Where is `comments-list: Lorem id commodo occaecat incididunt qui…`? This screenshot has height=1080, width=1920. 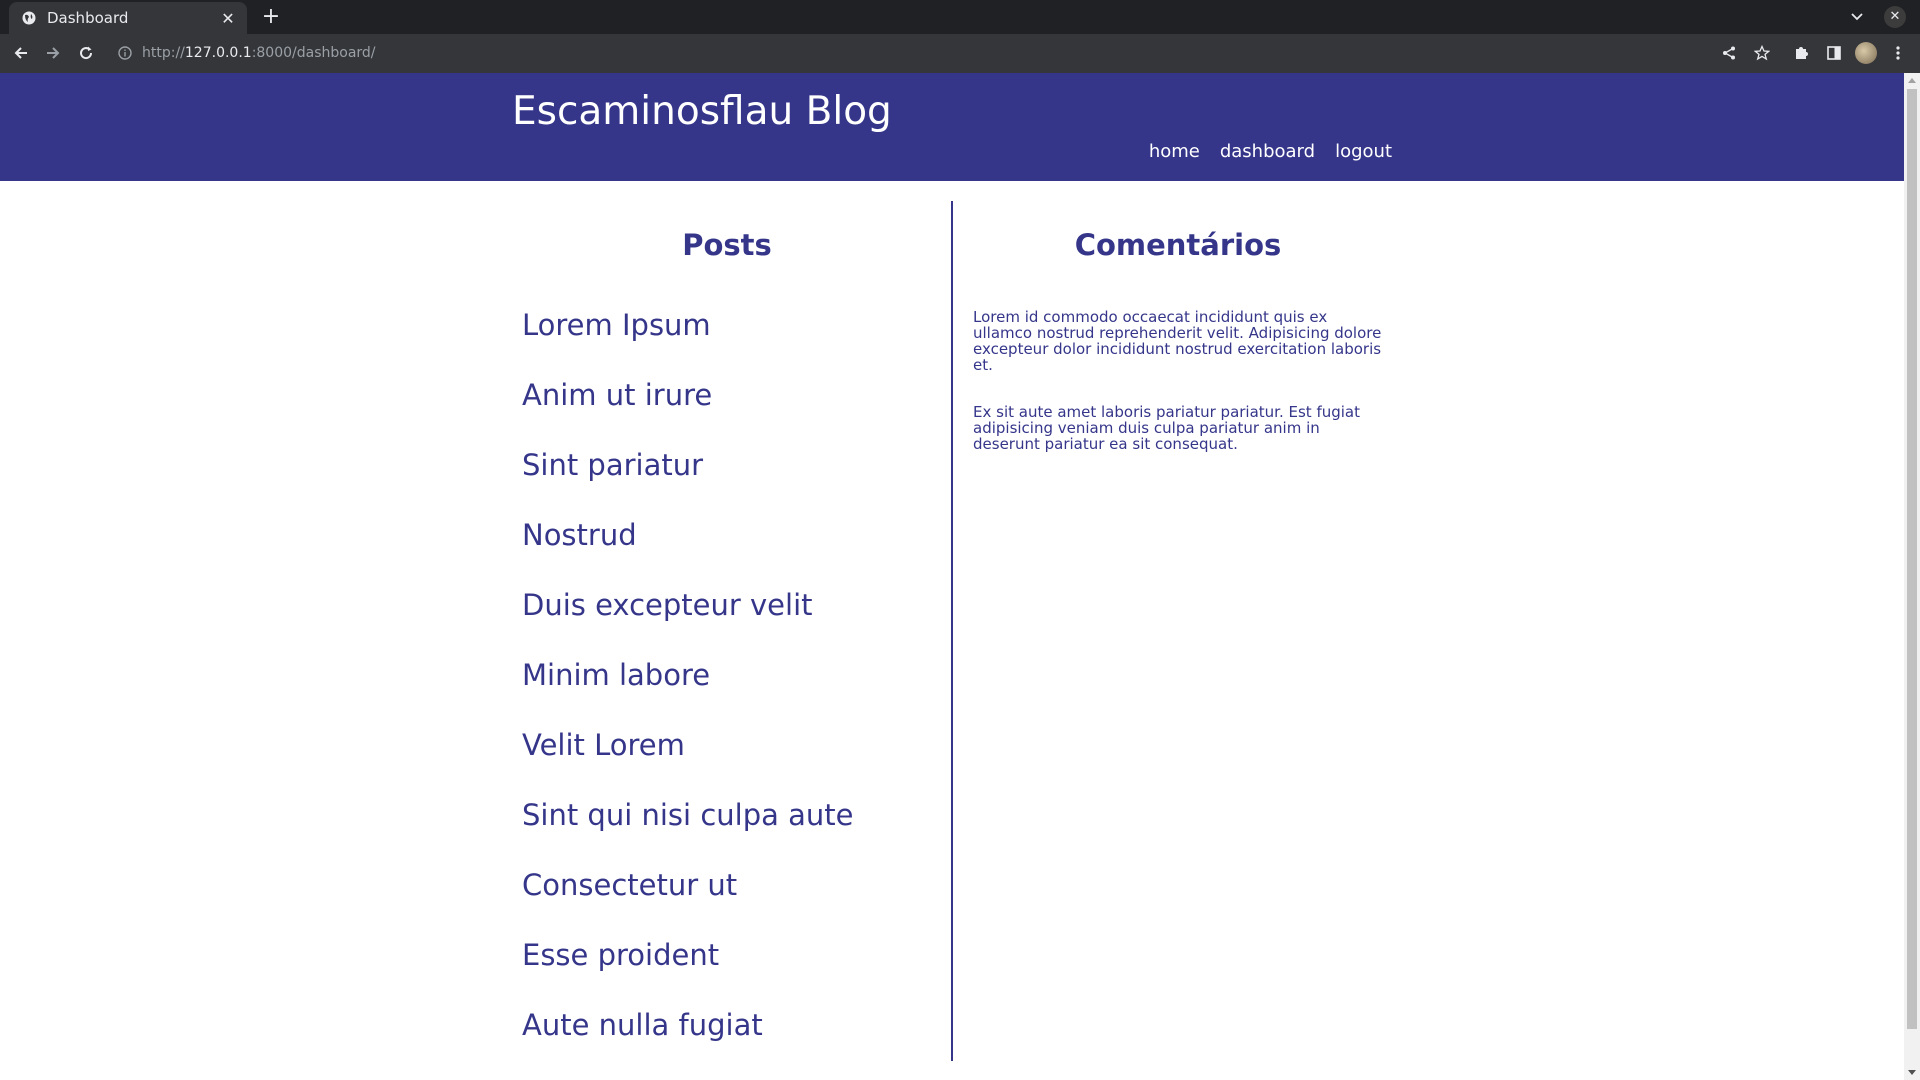
comments-list: Lorem id commodo occaecat incididunt qui… is located at coordinates (1178, 396).